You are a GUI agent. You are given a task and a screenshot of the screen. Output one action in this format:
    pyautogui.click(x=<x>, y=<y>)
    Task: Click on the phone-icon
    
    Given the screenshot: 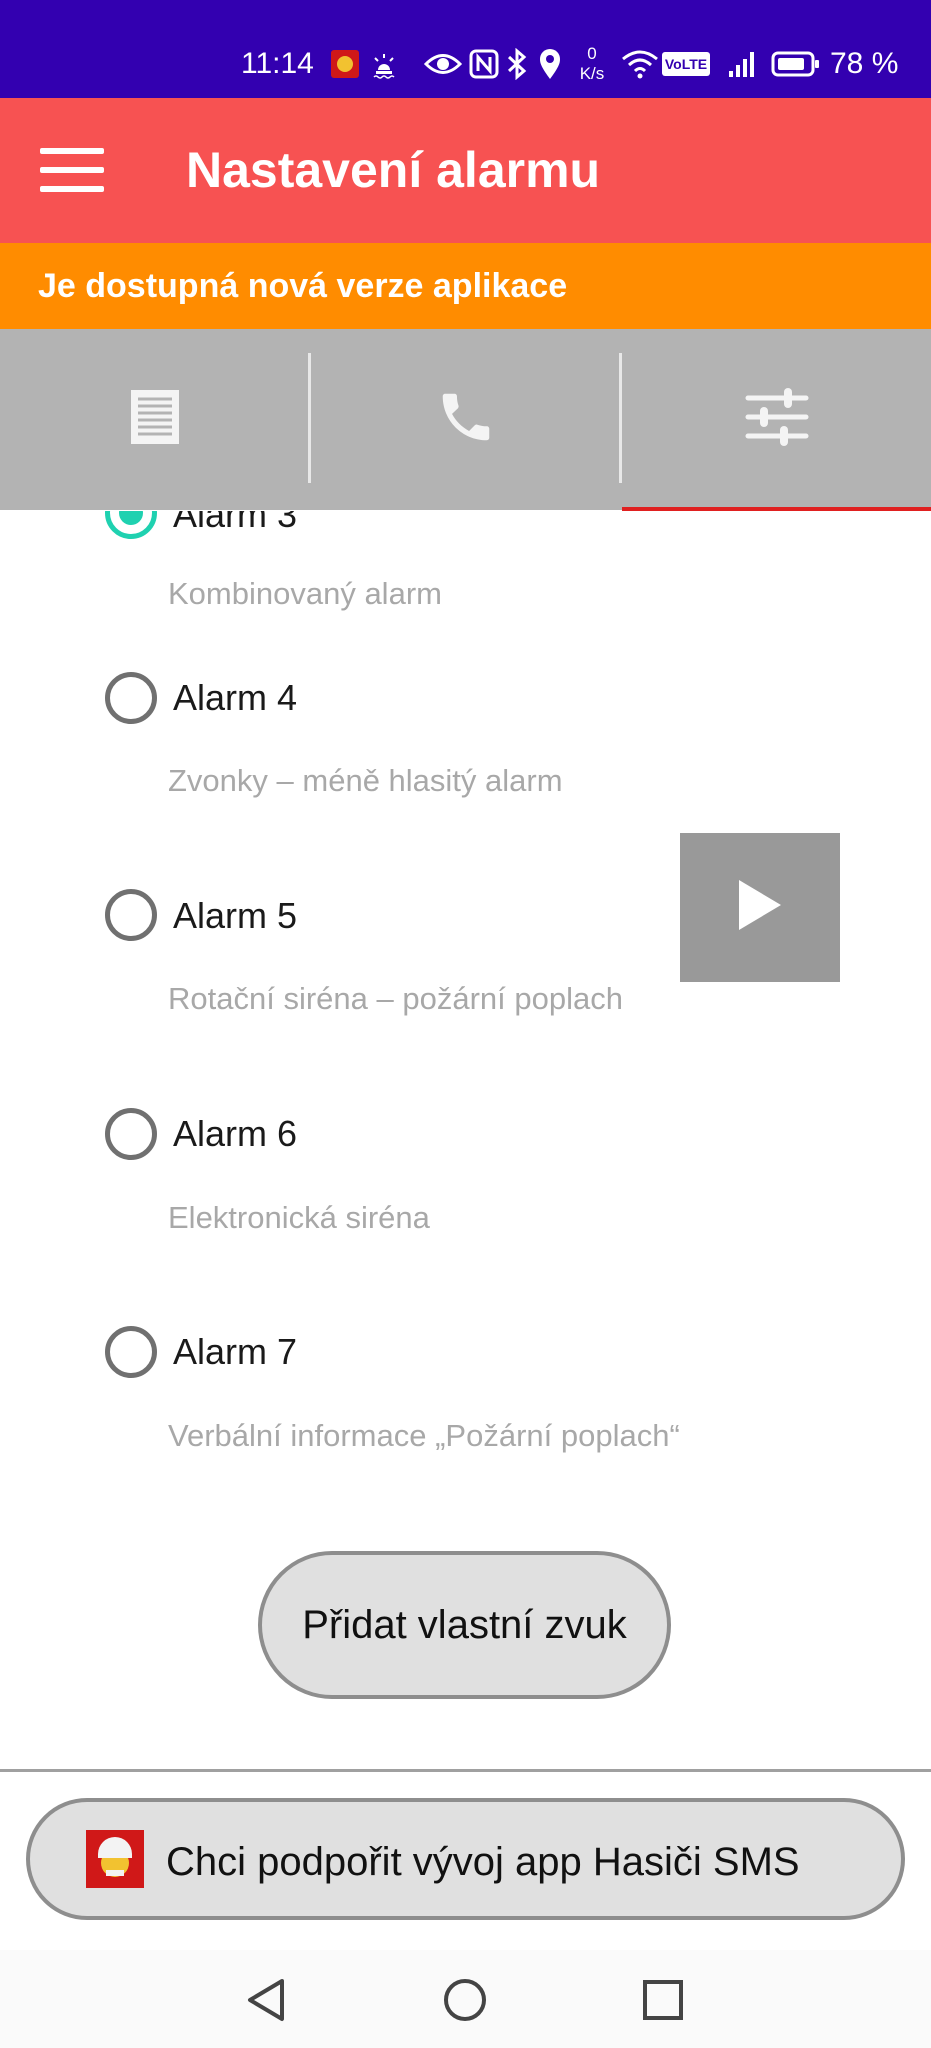 What is the action you would take?
    pyautogui.click(x=466, y=419)
    